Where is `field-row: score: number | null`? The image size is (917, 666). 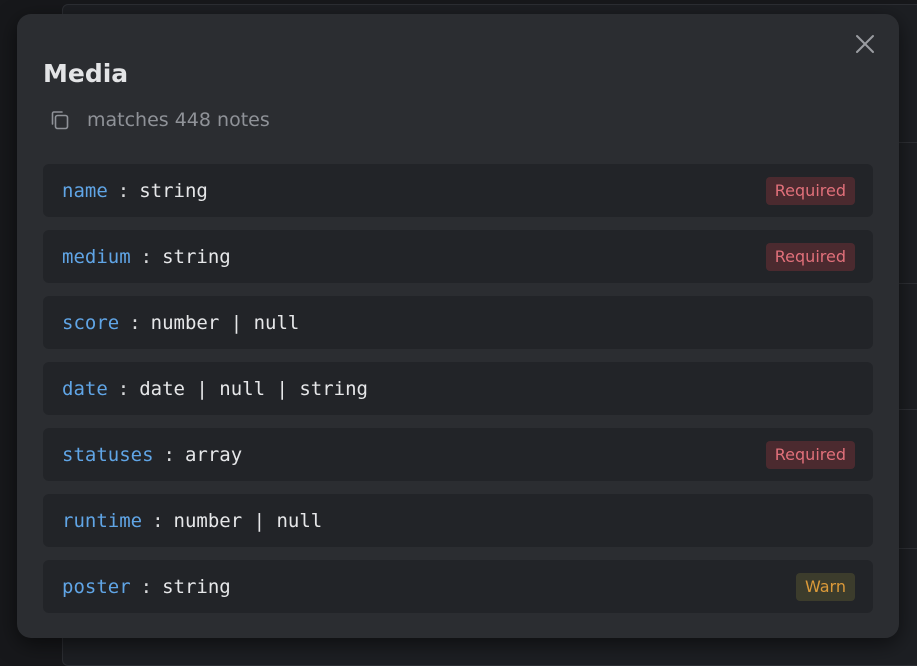 field-row: score: number | null is located at coordinates (458, 322).